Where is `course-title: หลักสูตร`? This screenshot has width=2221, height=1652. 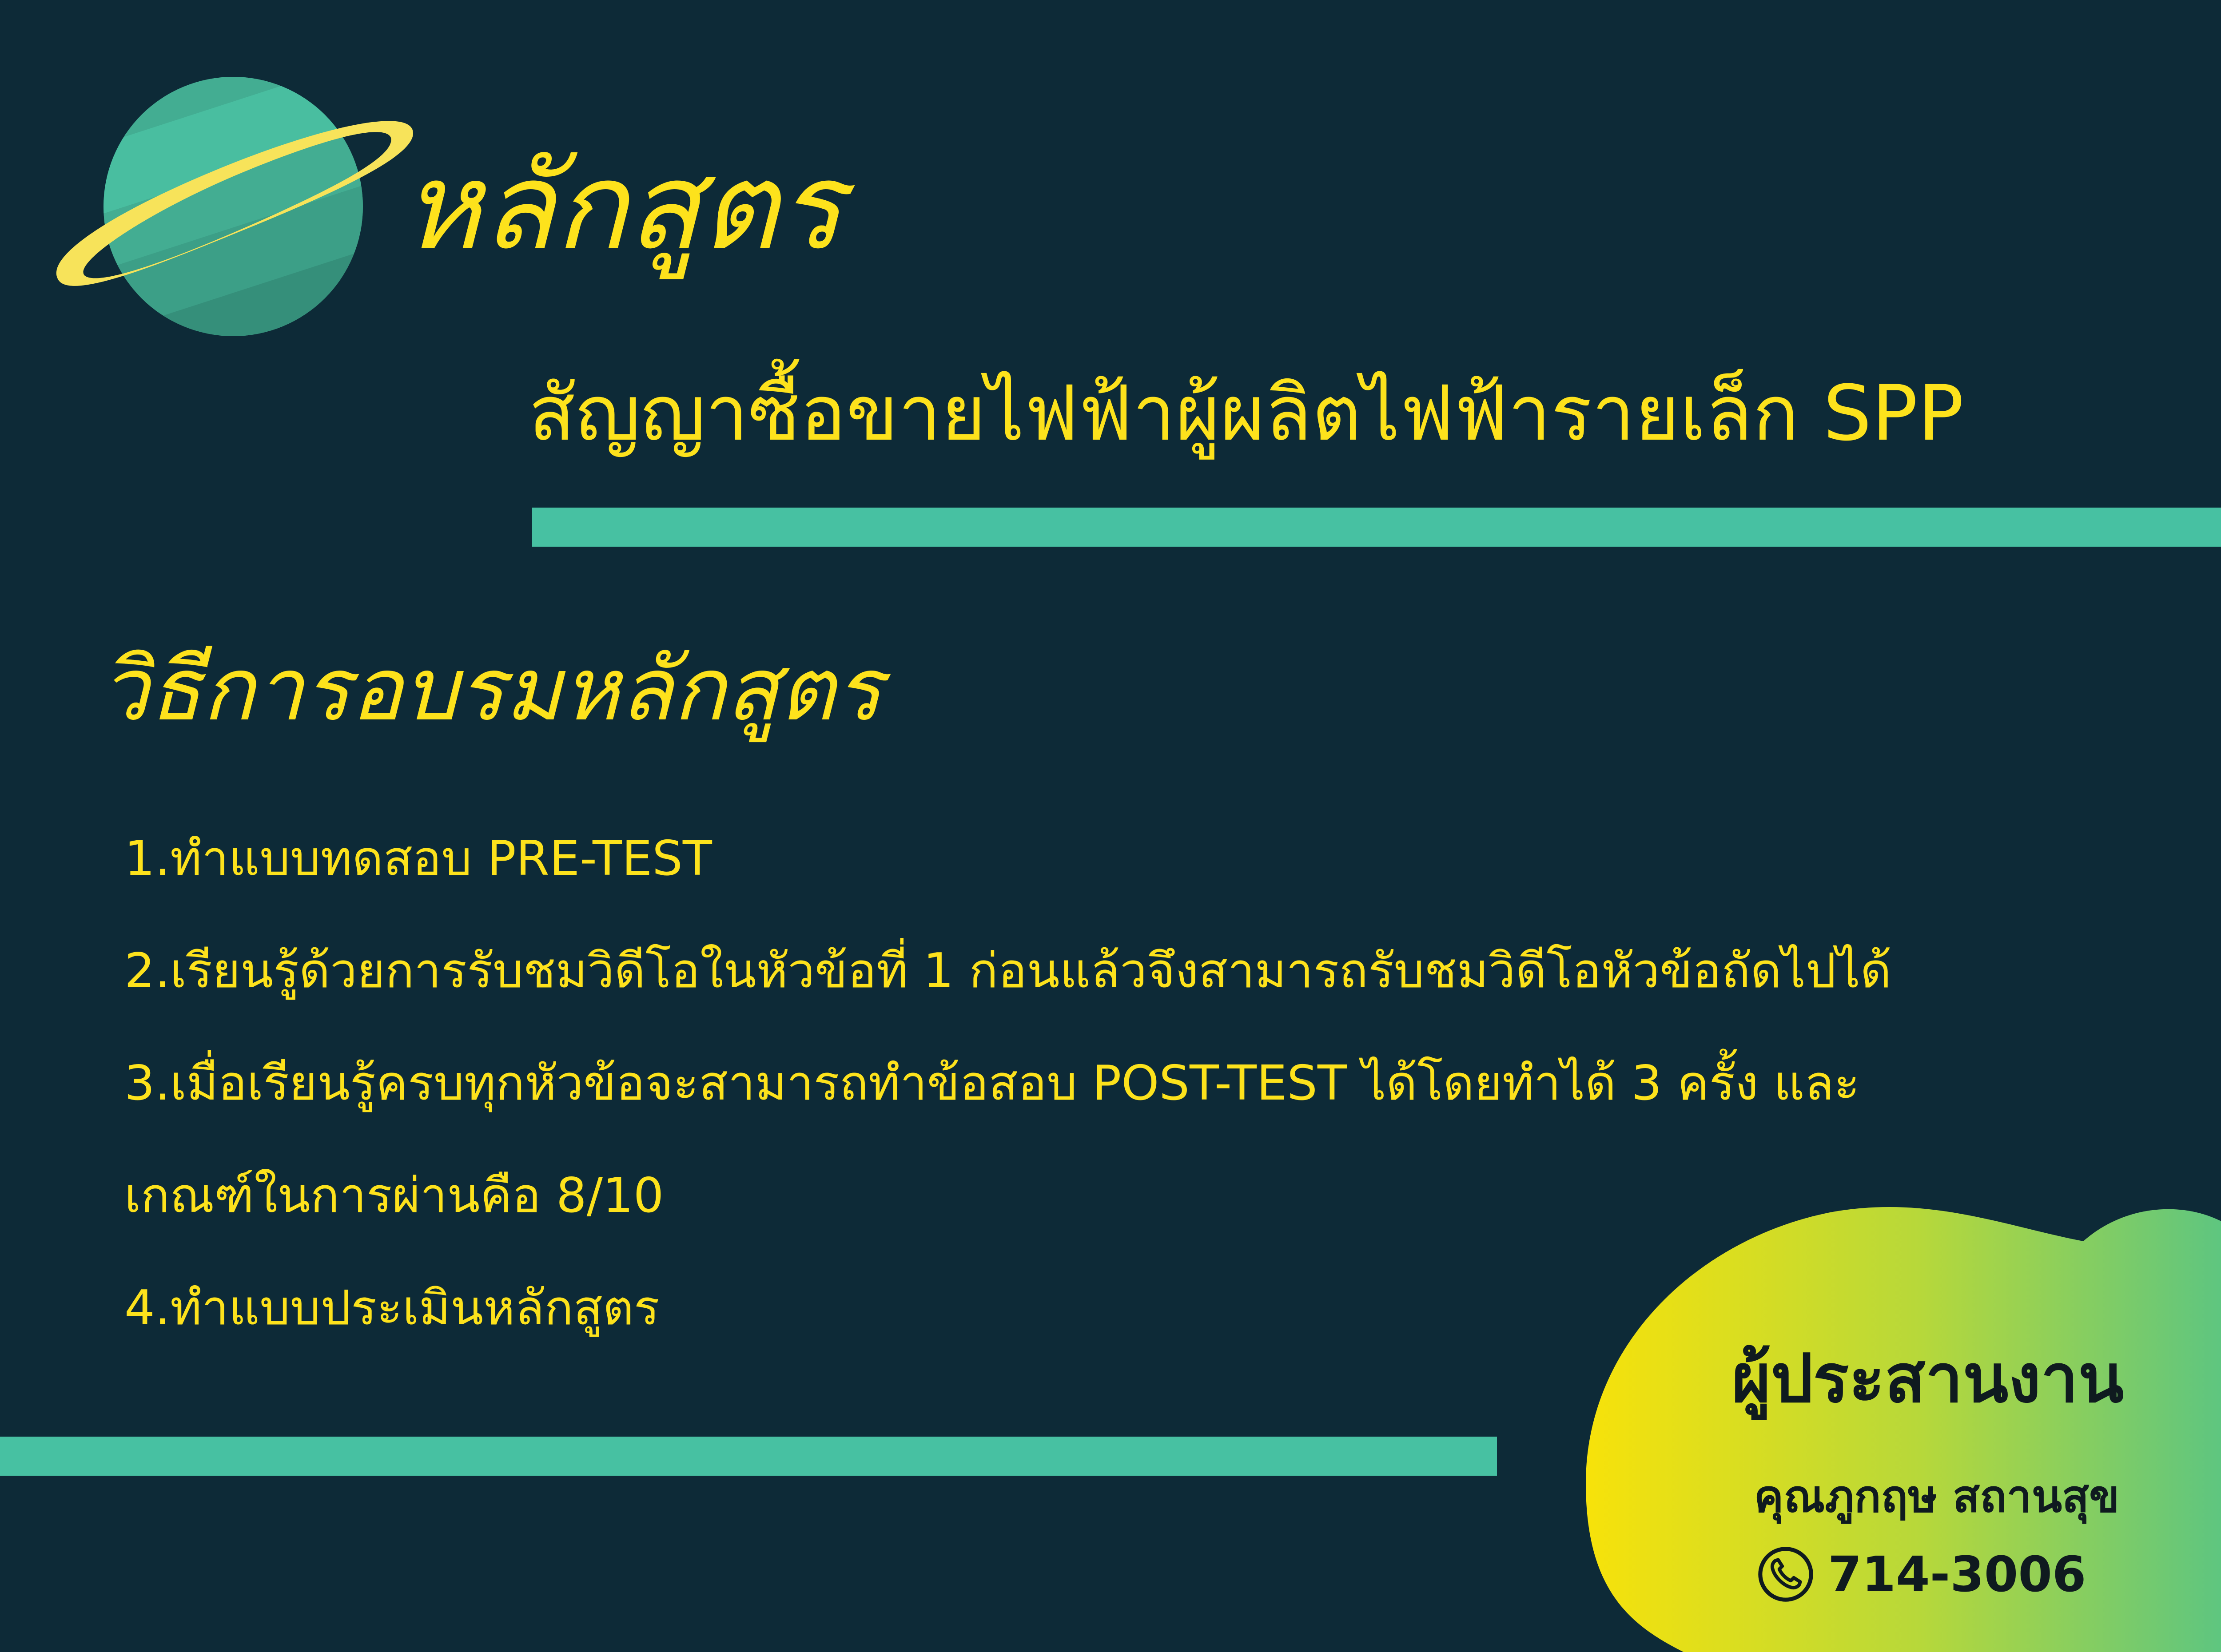
course-title: หลักสูตร is located at coordinates (622, 206).